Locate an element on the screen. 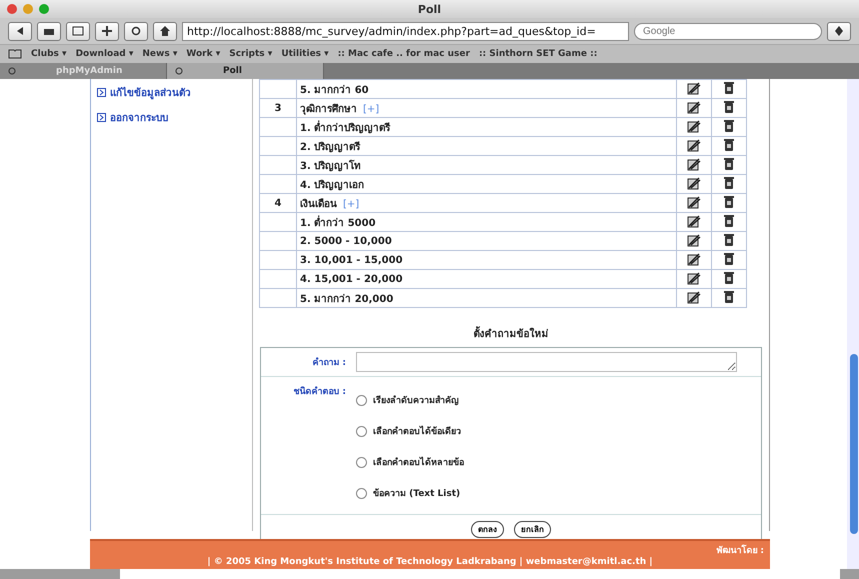 The image size is (859, 579). image-button is located at coordinates (78, 31).